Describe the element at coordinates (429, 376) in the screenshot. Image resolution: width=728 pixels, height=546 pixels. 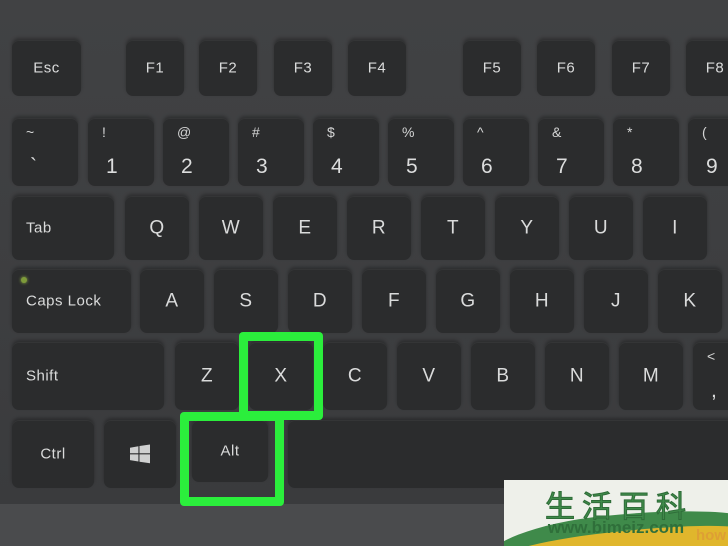
I see `key-v: V` at that location.